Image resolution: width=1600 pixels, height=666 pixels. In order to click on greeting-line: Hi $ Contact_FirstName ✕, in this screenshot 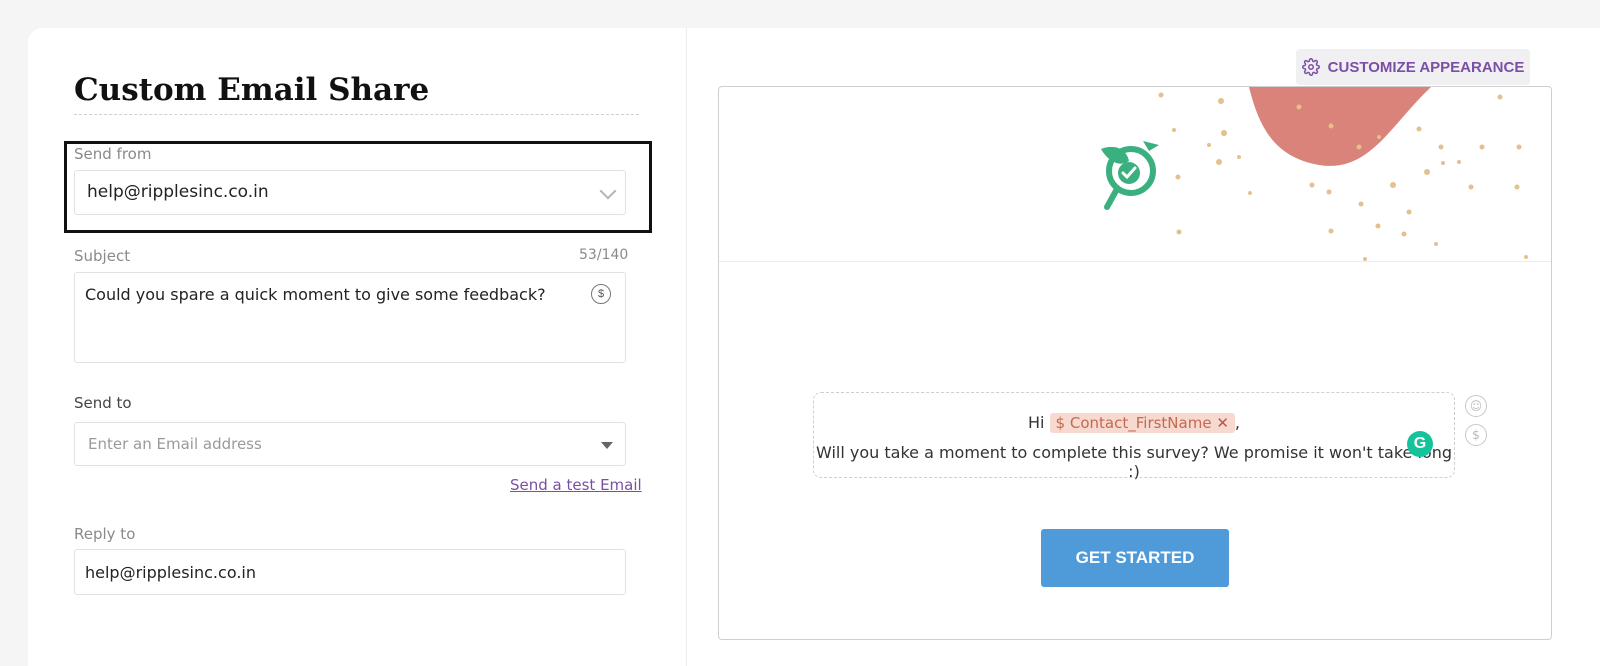, I will do `click(1134, 423)`.